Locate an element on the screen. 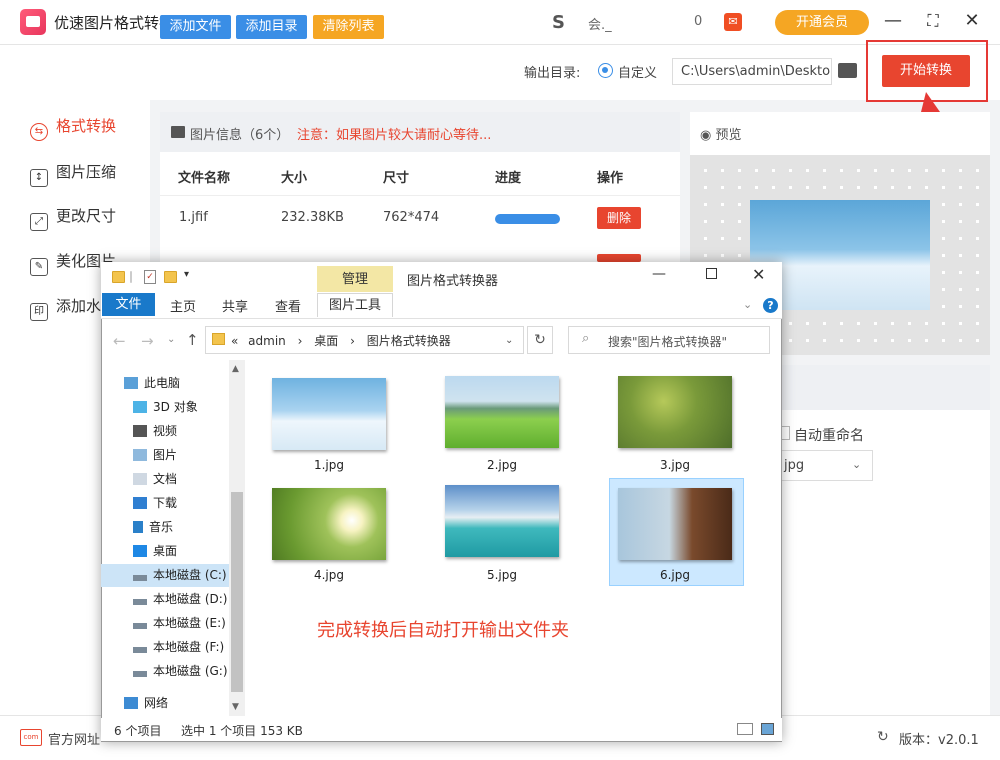 Image resolution: width=1000 pixels, height=760 pixels. nav-item-music: 音乐 is located at coordinates (153, 526).